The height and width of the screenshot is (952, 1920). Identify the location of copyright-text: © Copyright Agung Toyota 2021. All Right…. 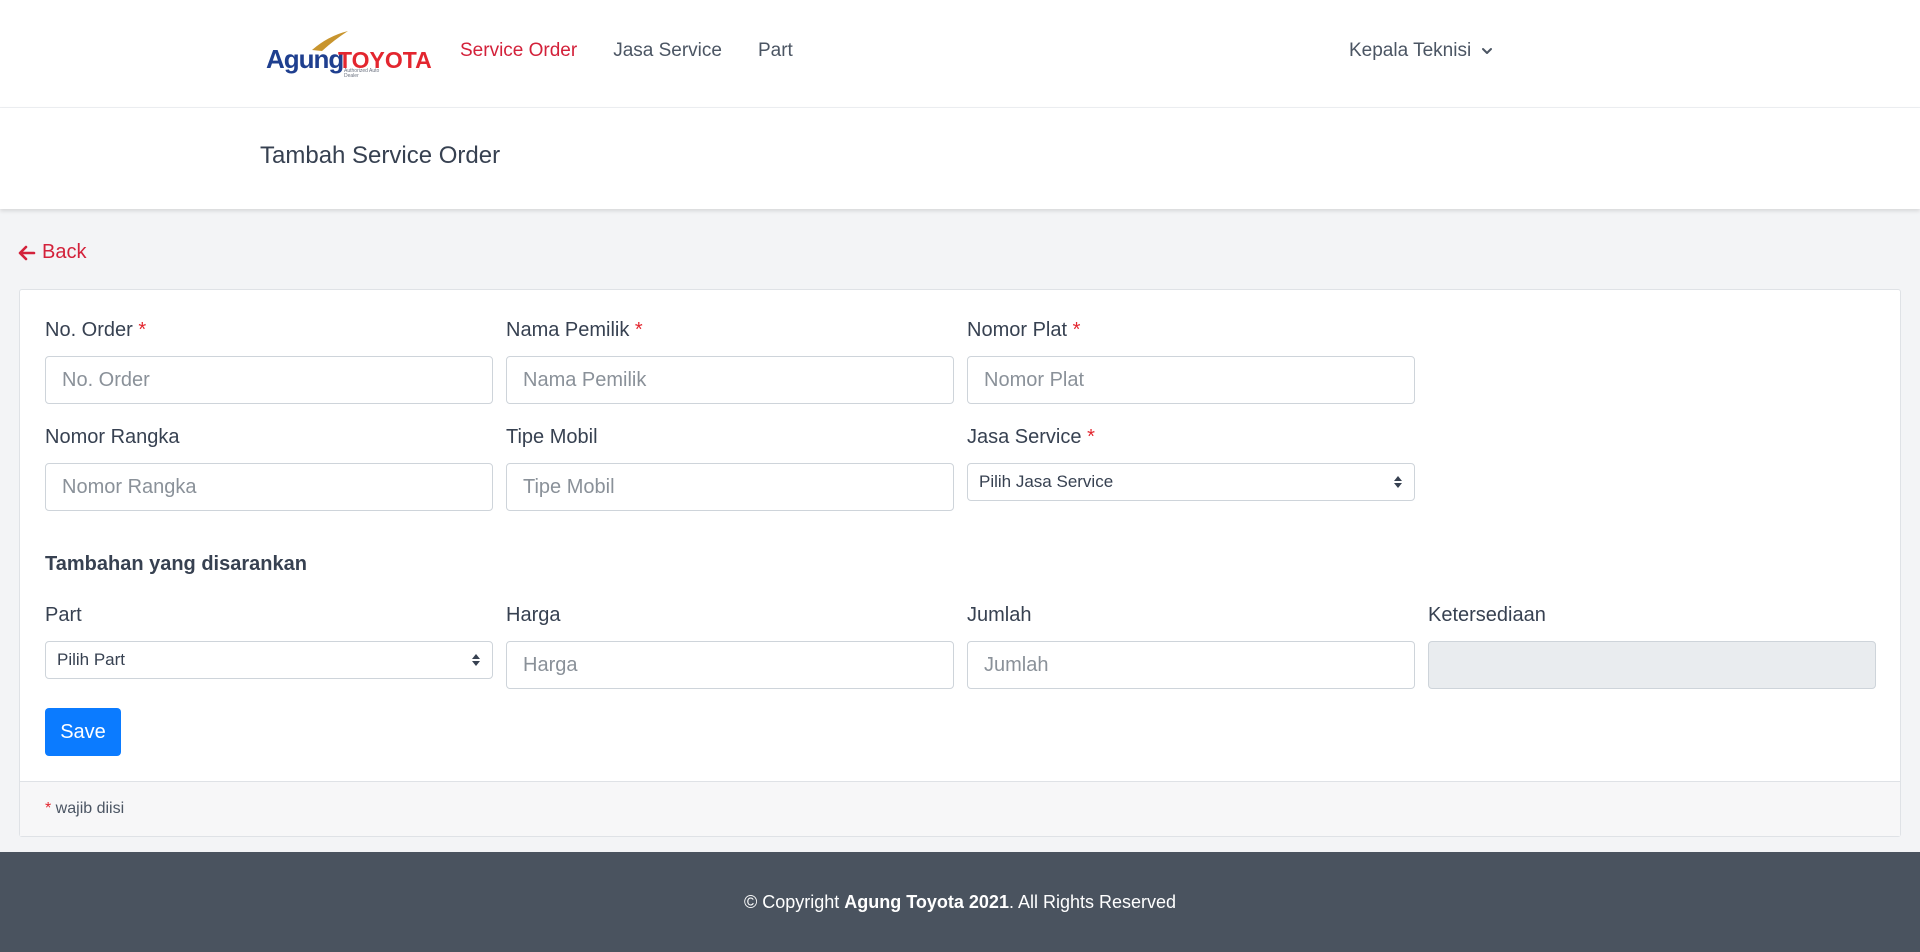
(960, 902).